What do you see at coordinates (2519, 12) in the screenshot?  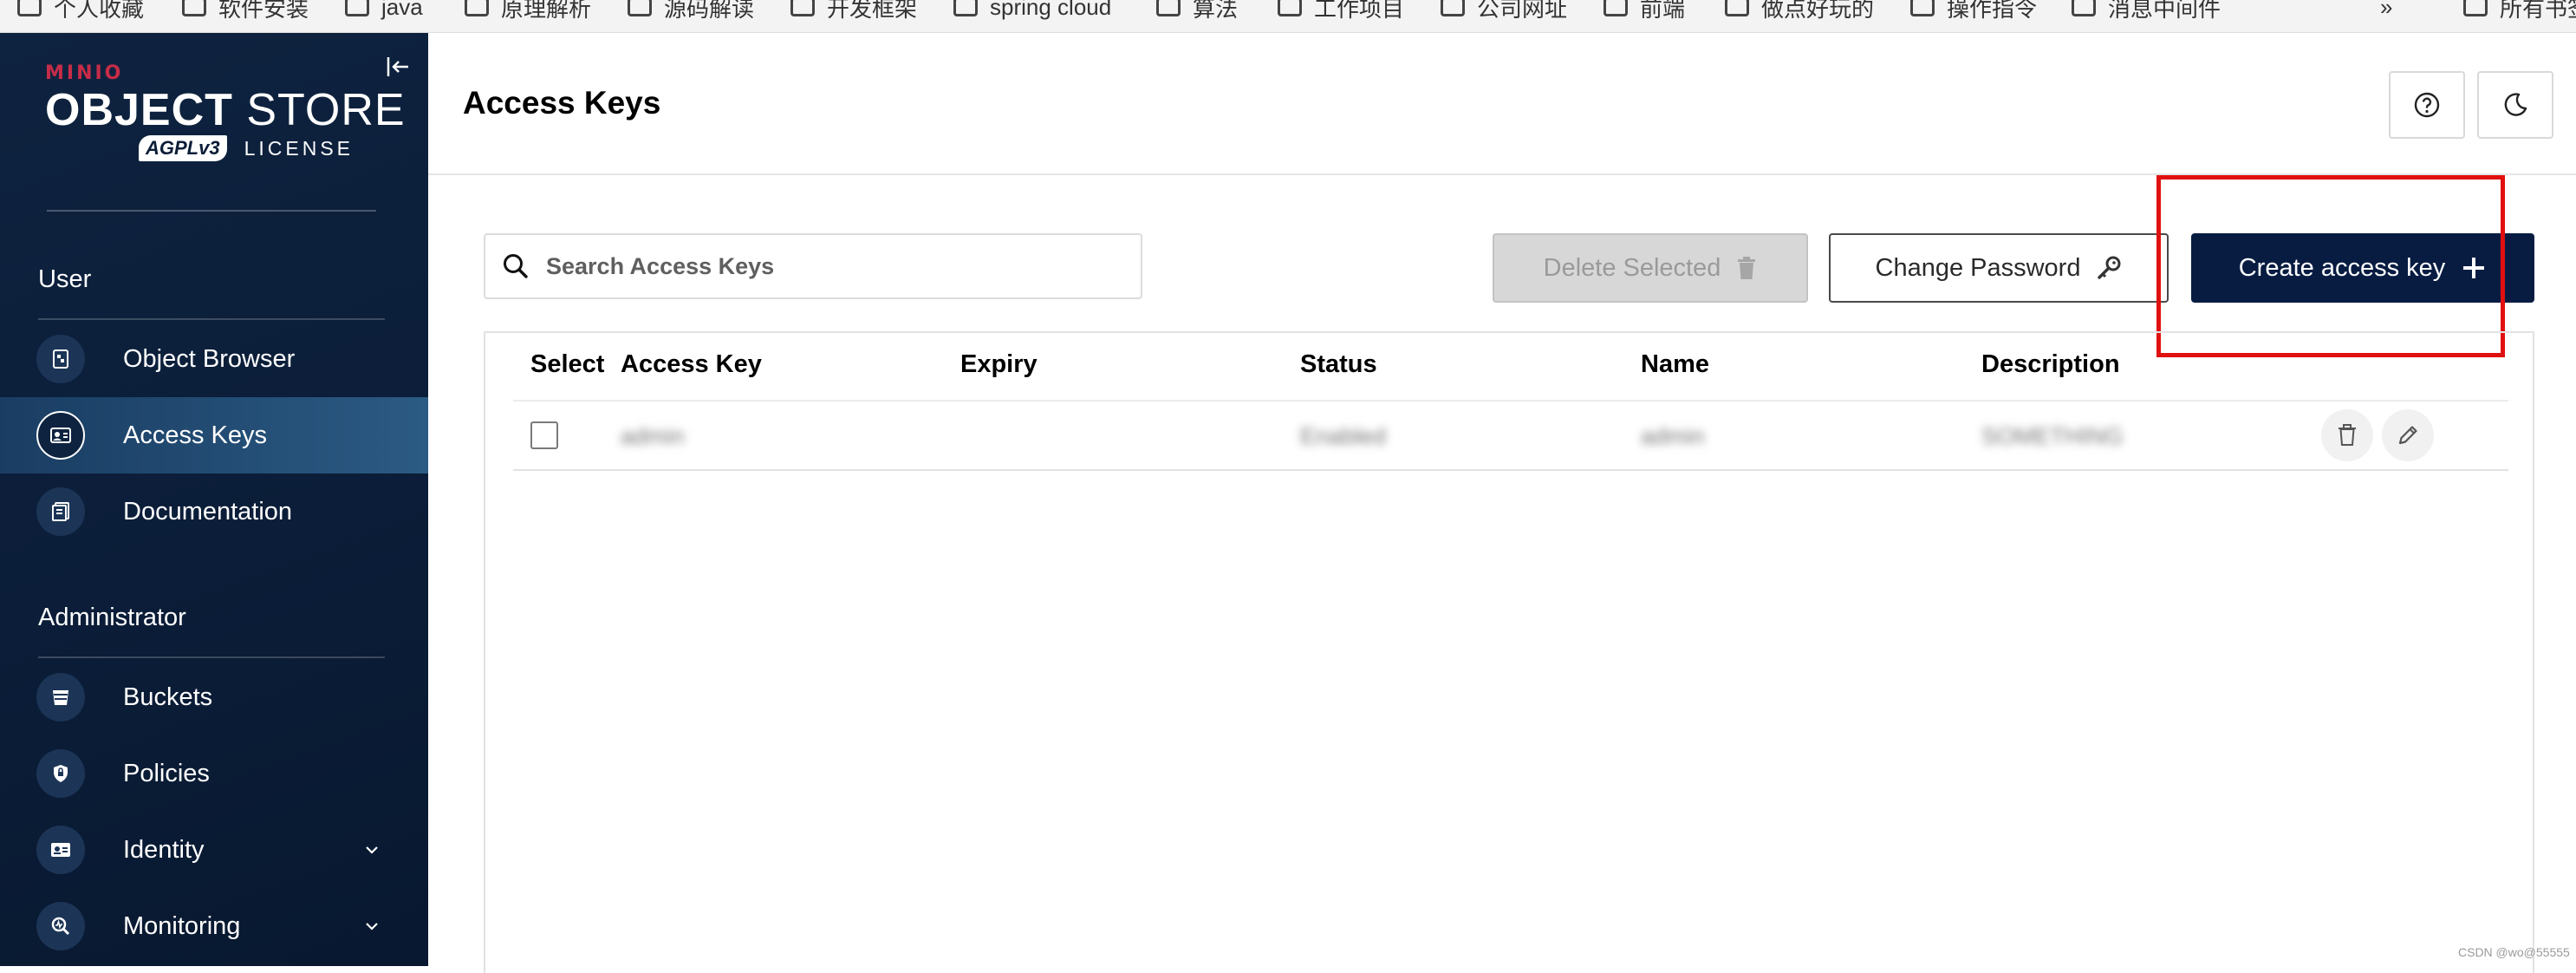 I see `bookmark-item: 所有书签` at bounding box center [2519, 12].